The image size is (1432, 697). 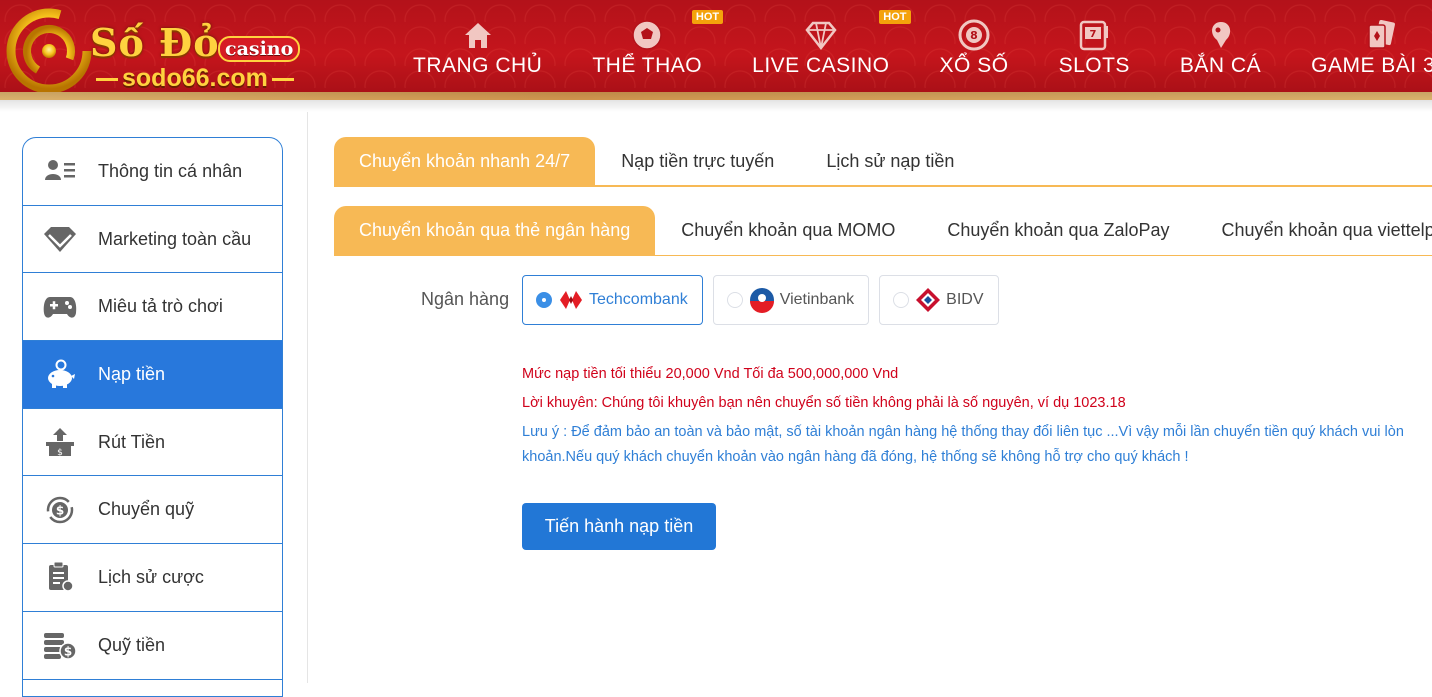 I want to click on bank-option-label: Vietinbank, so click(x=817, y=299).